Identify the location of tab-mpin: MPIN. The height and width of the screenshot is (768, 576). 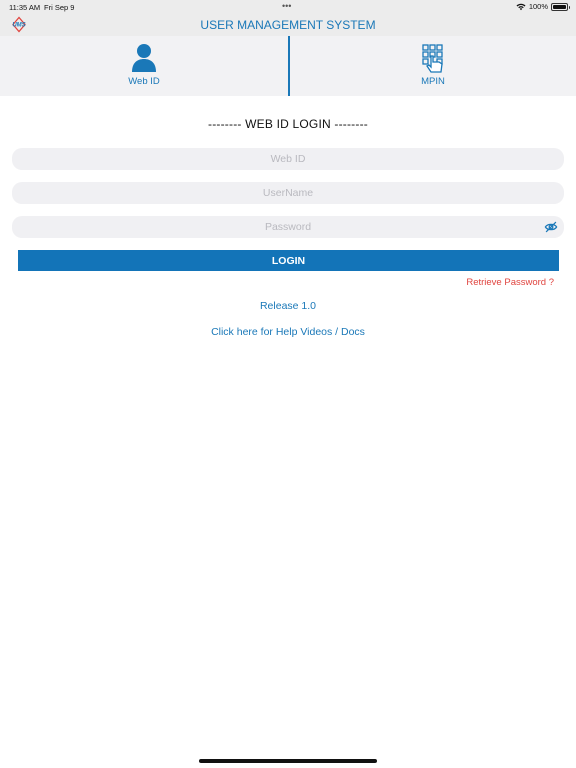
(432, 66).